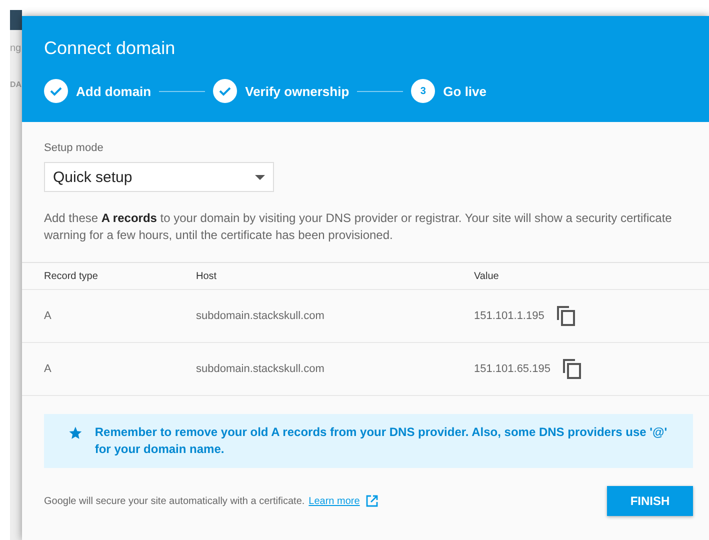  What do you see at coordinates (207, 276) in the screenshot?
I see `column-header: Host` at bounding box center [207, 276].